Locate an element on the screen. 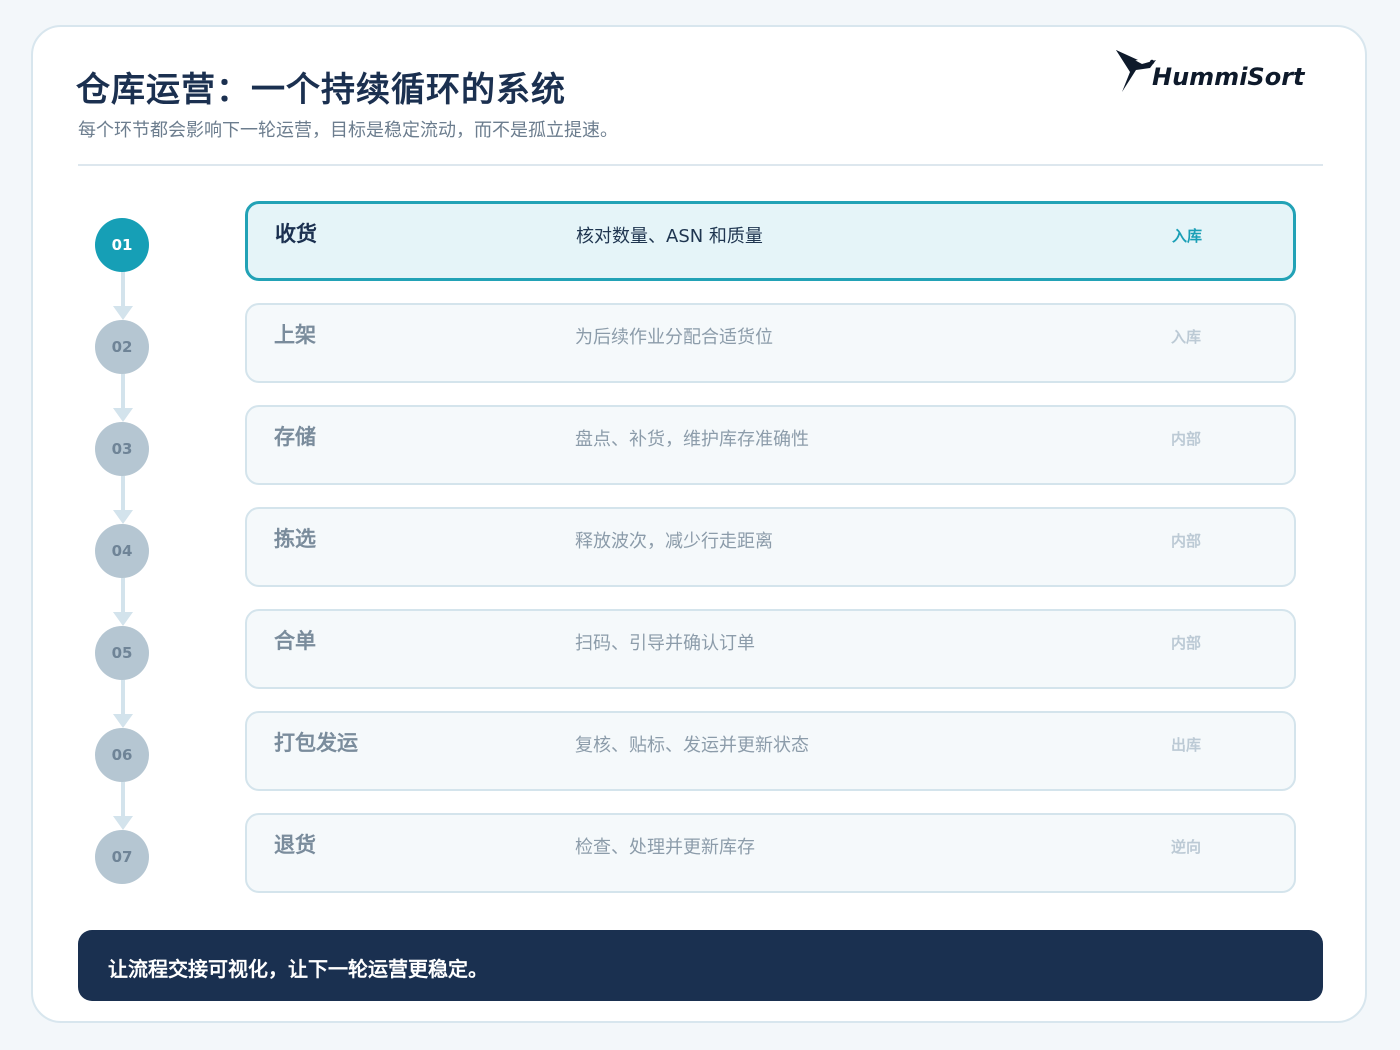  step-card-07: 退货 检查、处理并更新库存 逆向 is located at coordinates (770, 853).